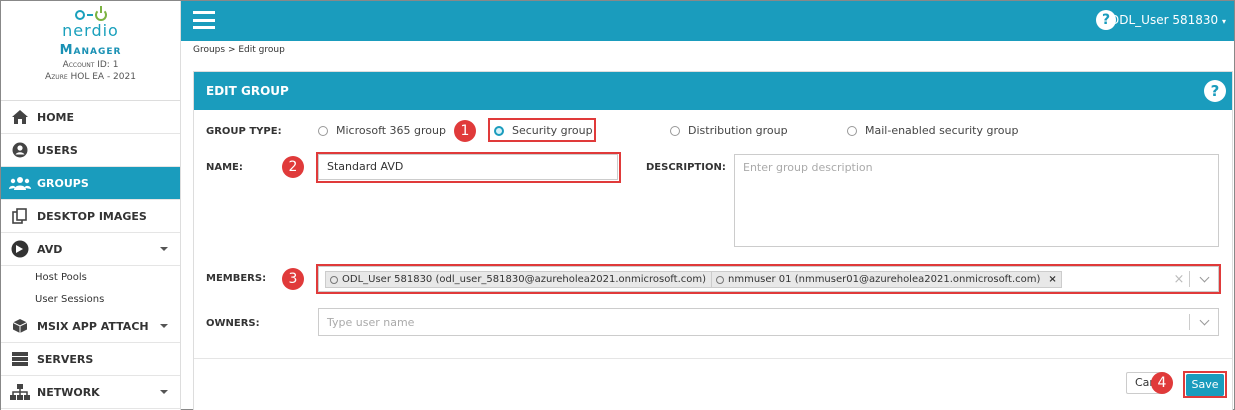 This screenshot has width=1235, height=410. What do you see at coordinates (20, 359) in the screenshot?
I see `server-icon` at bounding box center [20, 359].